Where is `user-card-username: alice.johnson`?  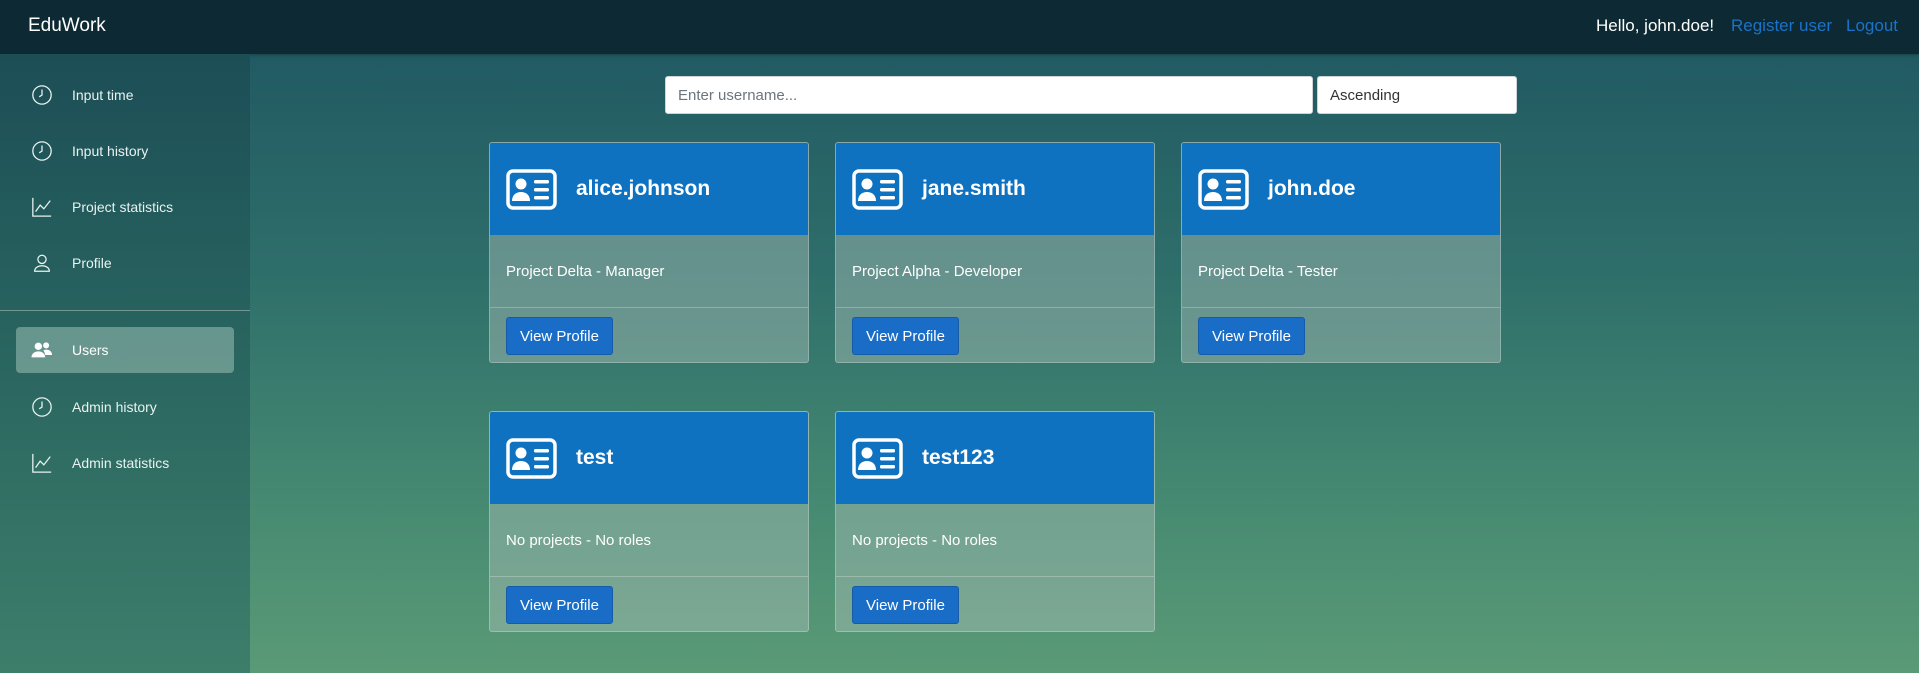
user-card-username: alice.johnson is located at coordinates (643, 188).